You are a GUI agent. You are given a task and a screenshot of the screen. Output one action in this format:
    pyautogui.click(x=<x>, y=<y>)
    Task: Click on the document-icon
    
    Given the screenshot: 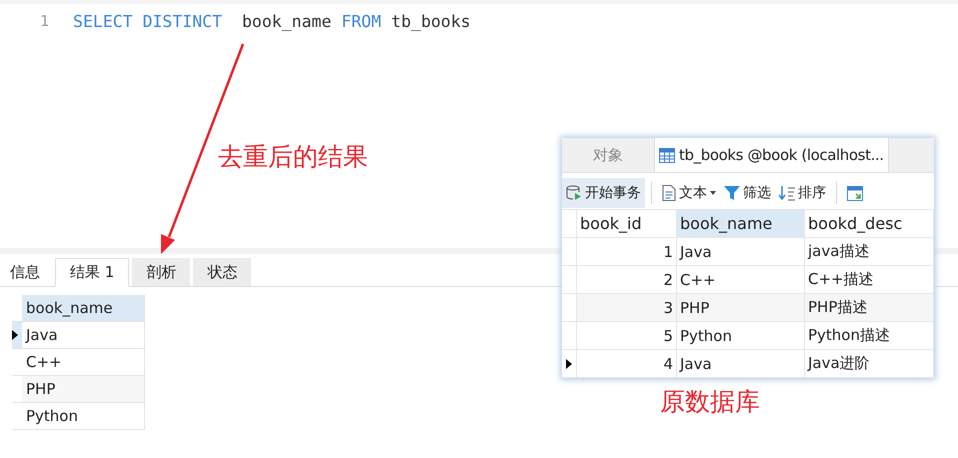 What is the action you would take?
    pyautogui.click(x=669, y=193)
    